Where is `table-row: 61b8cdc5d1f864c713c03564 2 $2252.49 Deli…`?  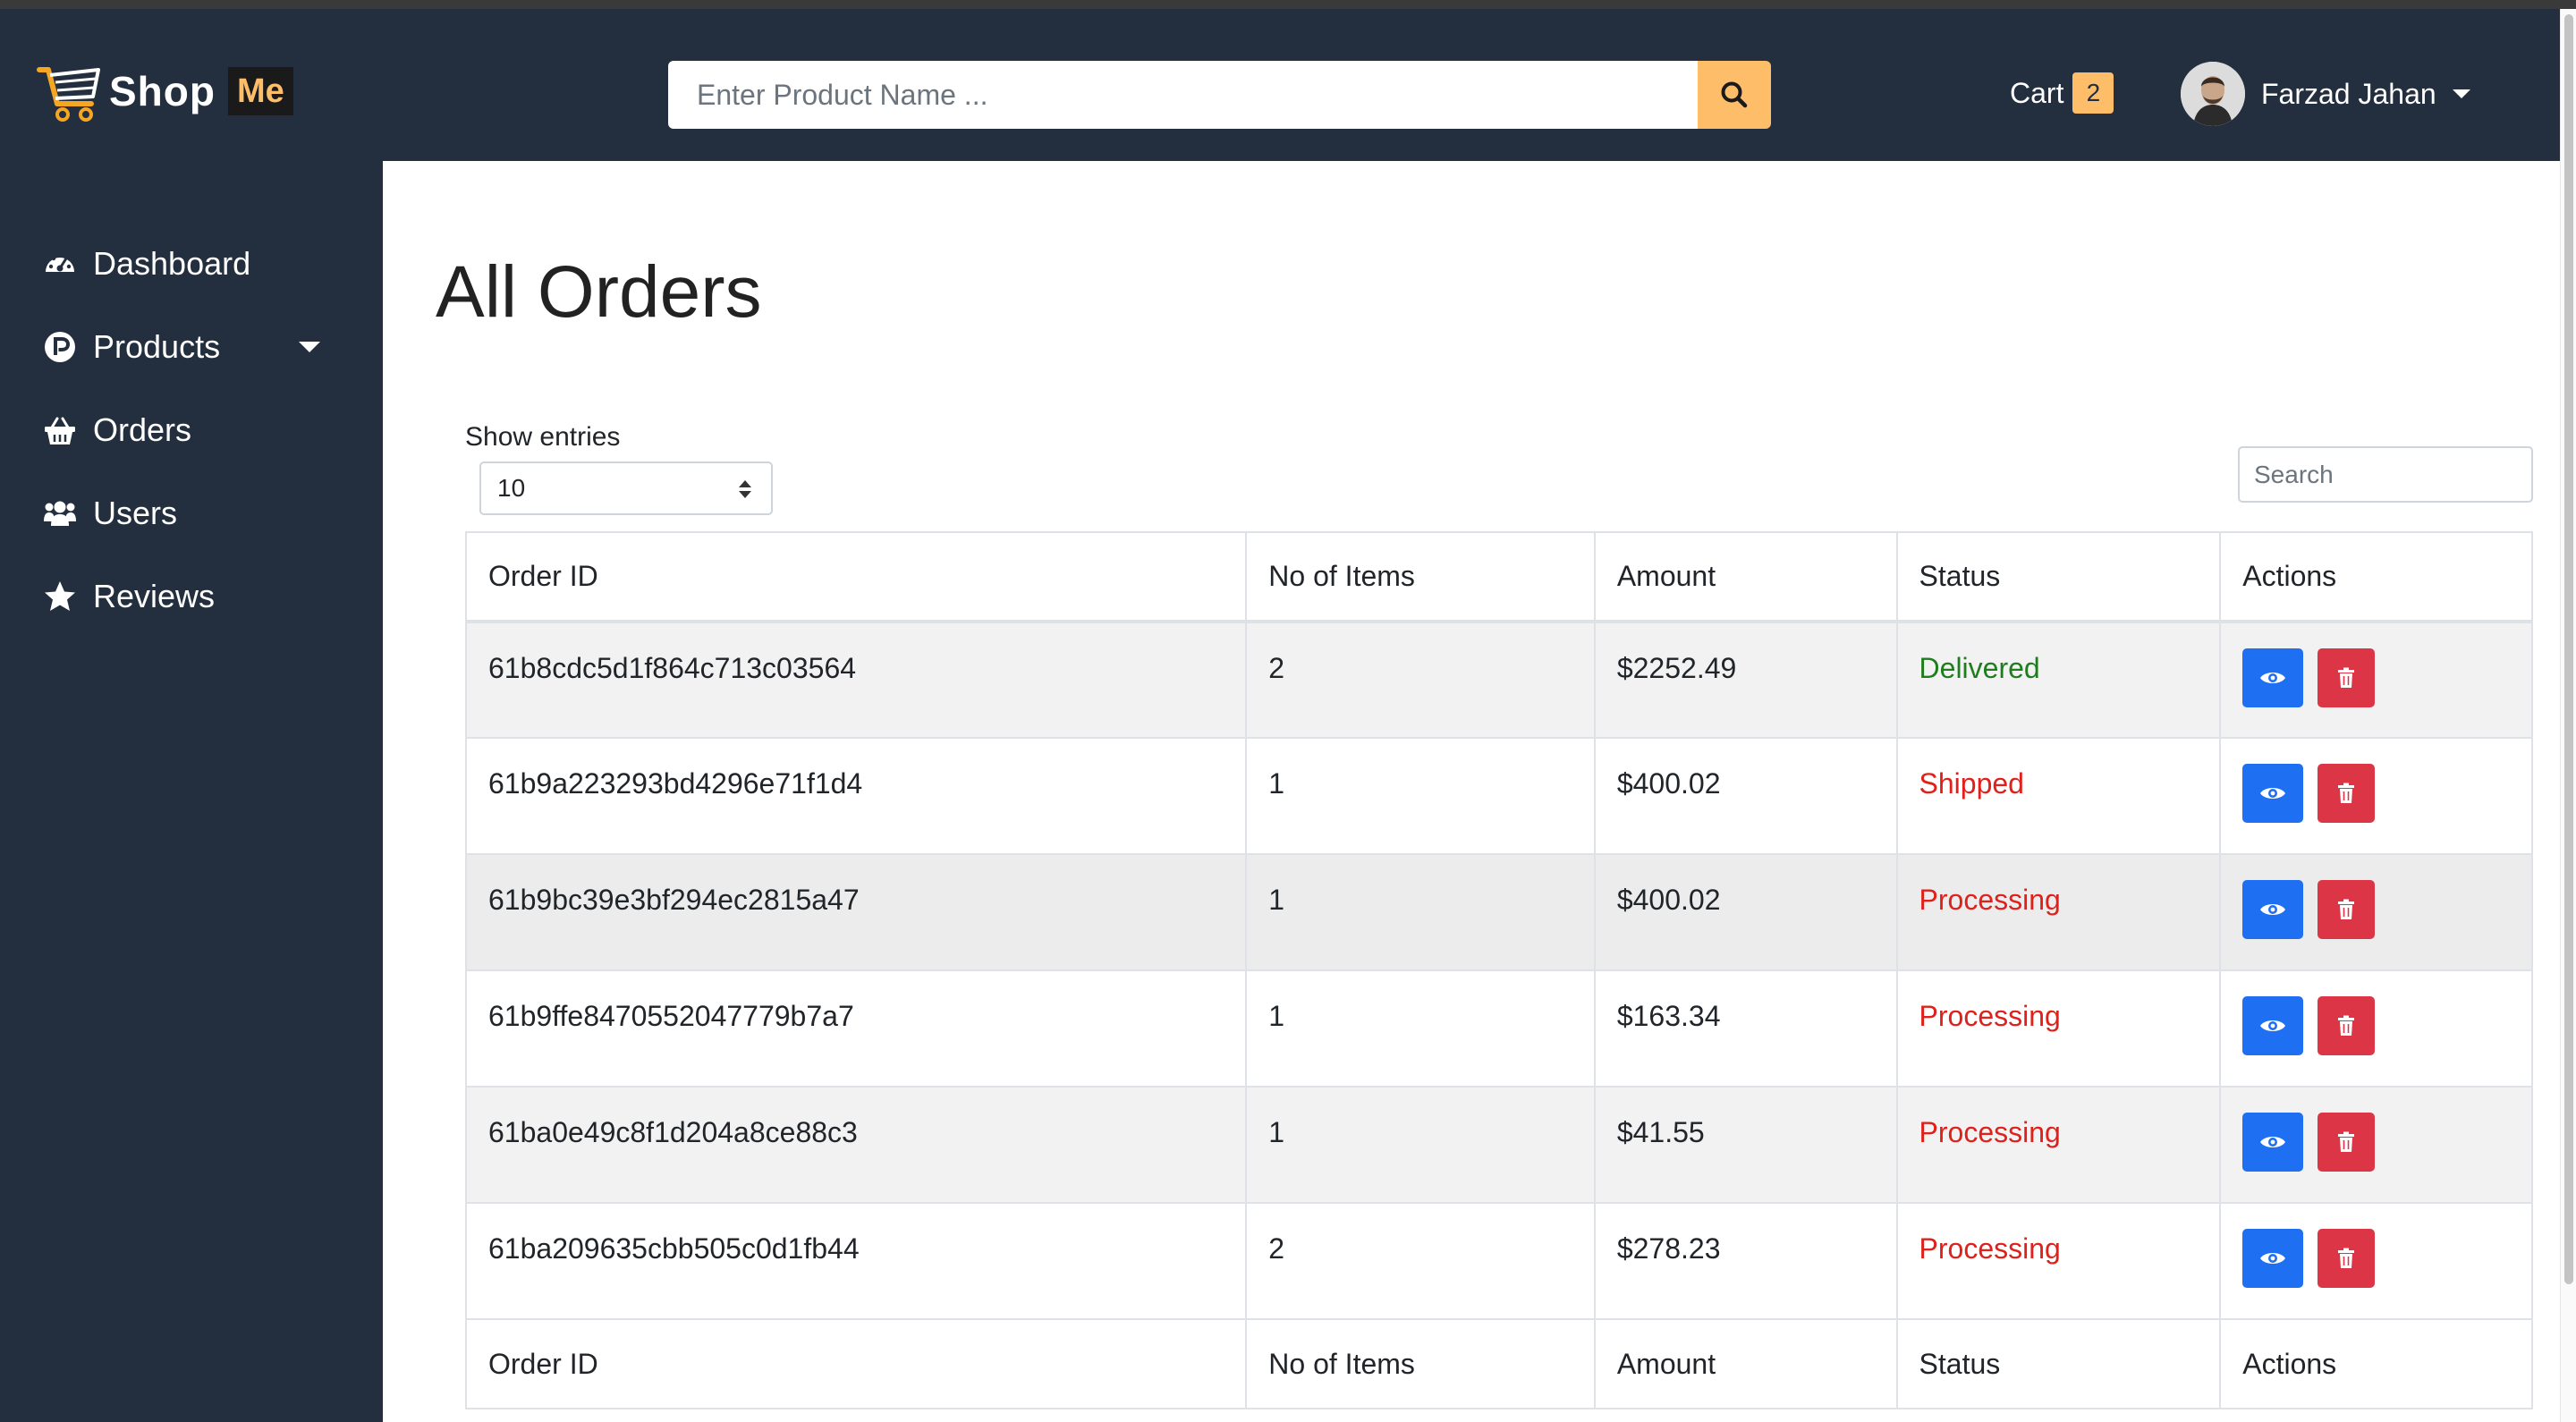
table-row: 61b8cdc5d1f864c713c03564 2 $2252.49 Deli… is located at coordinates (1498, 680).